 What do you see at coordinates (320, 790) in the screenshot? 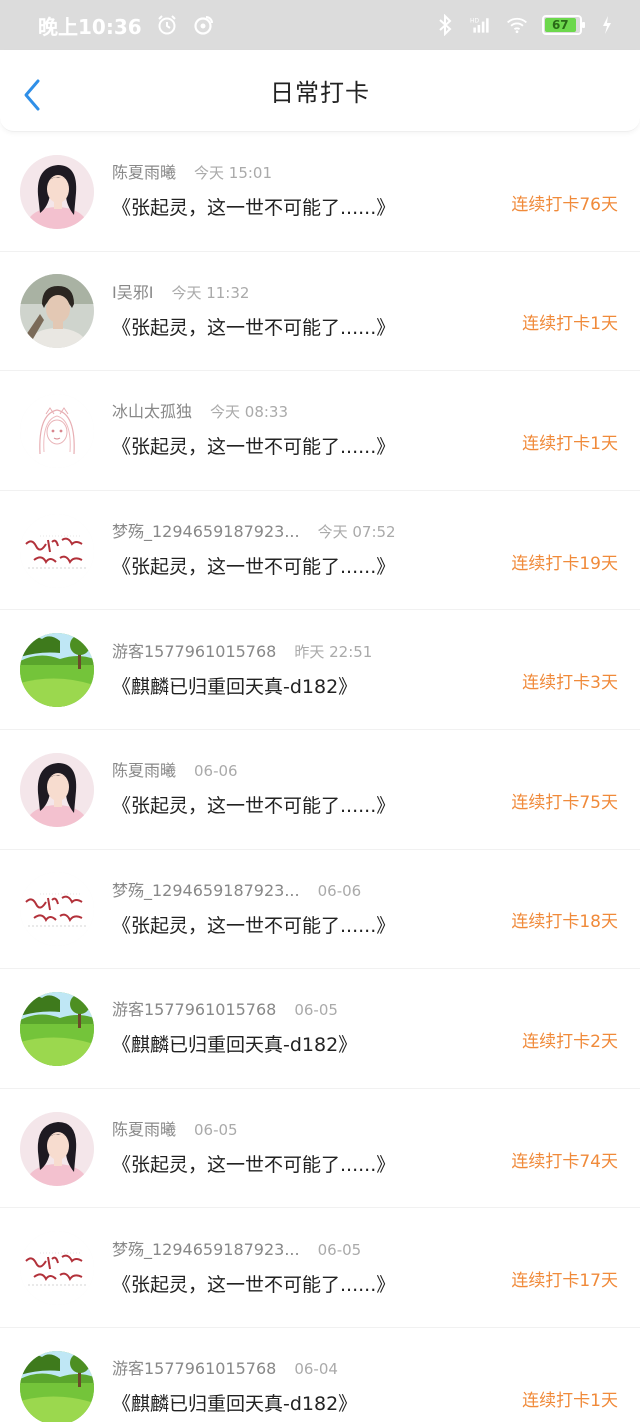
I see `checkin-list-item: 陈夏雨曦 06-06 《张起灵，这一世不可能了......》 连续打卡75天` at bounding box center [320, 790].